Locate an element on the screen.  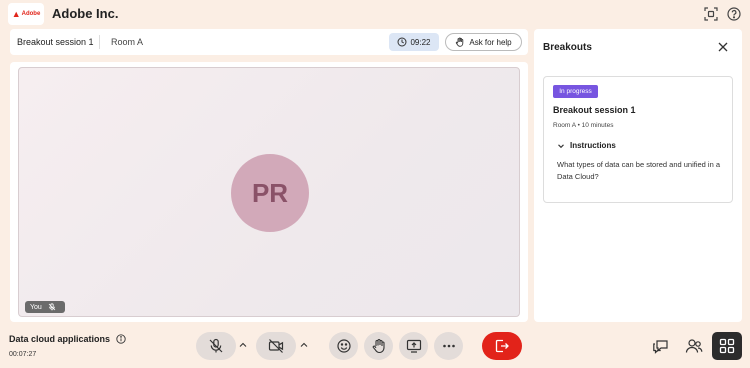
leave-button is located at coordinates (502, 346).